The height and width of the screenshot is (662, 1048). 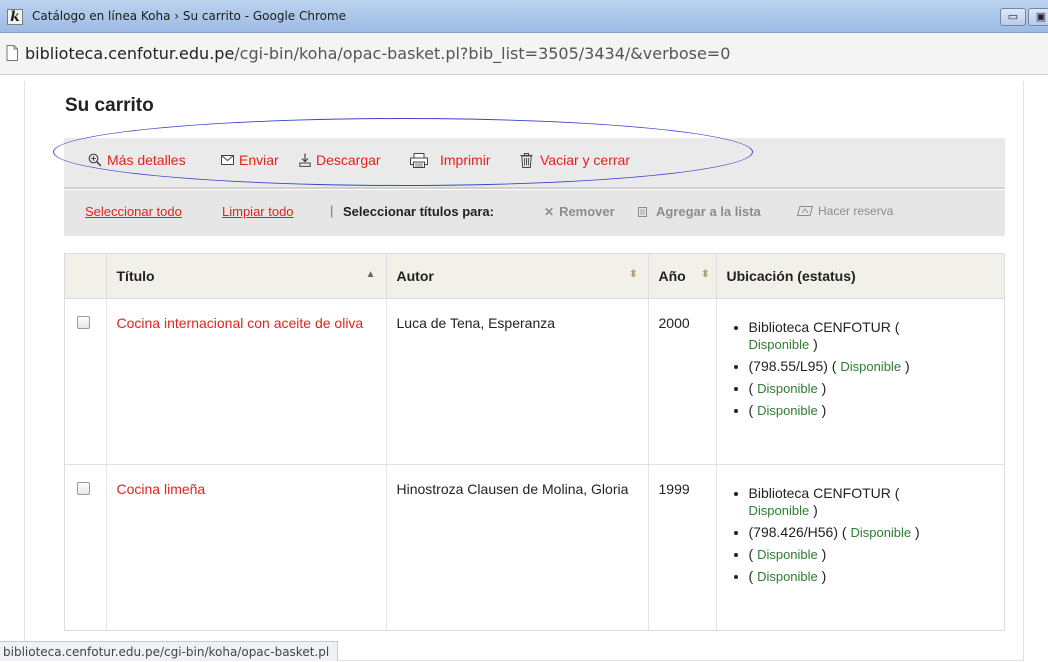 I want to click on envelope-icon, so click(x=227, y=160).